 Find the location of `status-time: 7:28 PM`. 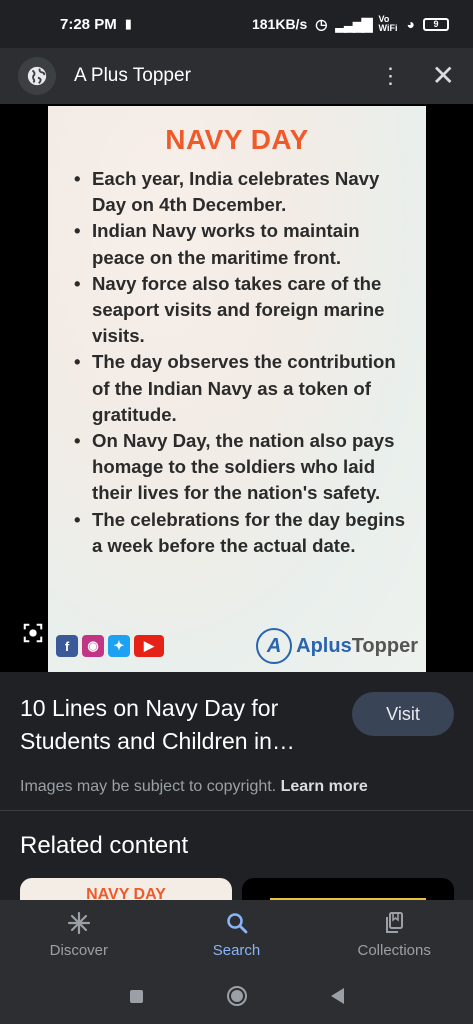

status-time: 7:28 PM is located at coordinates (88, 24).